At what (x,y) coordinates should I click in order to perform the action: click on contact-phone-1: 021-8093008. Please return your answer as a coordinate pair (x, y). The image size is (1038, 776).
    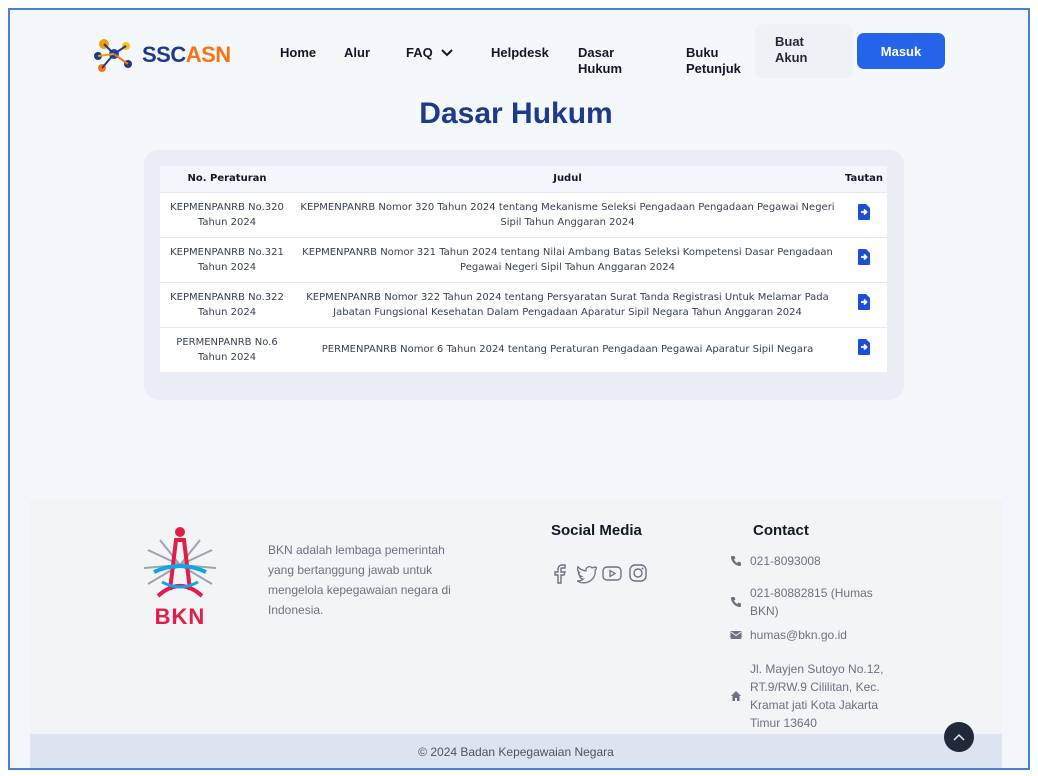
    Looking at the image, I should click on (810, 561).